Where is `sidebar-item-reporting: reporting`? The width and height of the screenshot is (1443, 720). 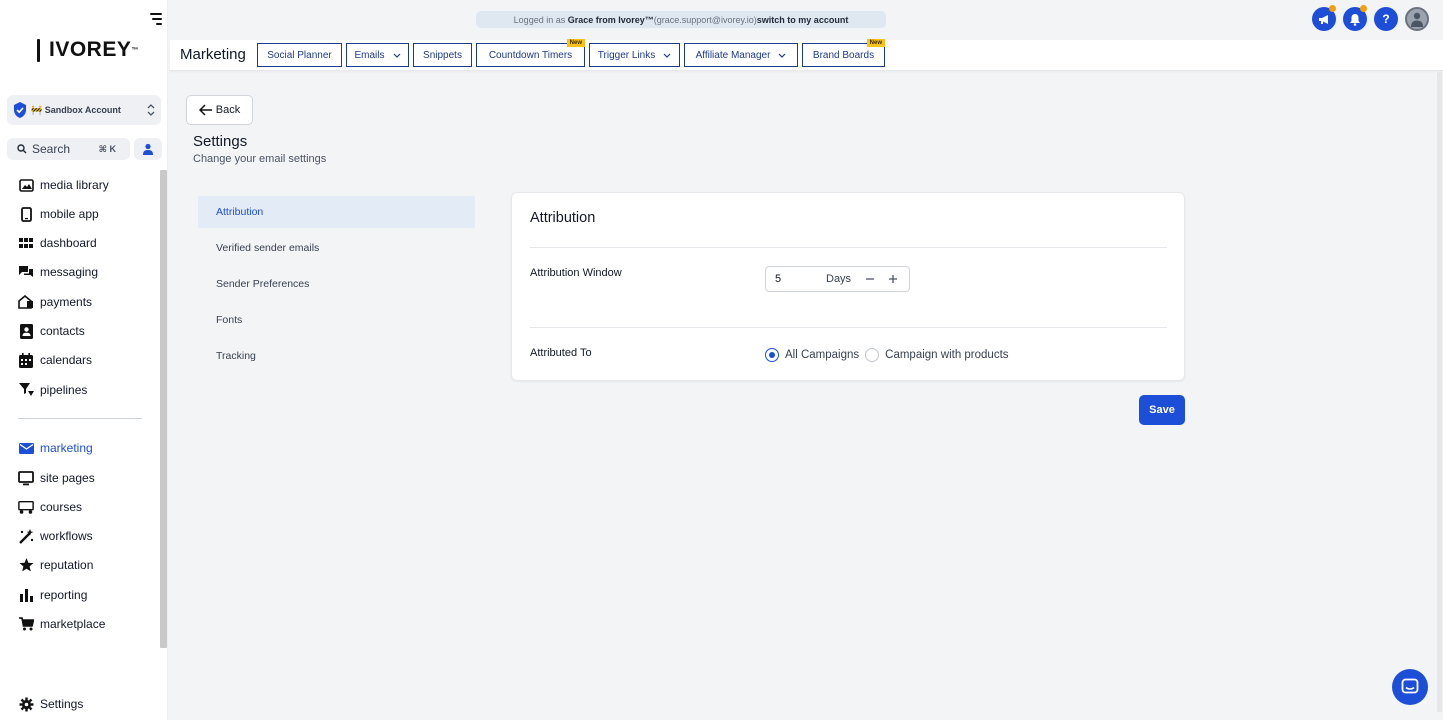 sidebar-item-reporting: reporting is located at coordinates (52, 595).